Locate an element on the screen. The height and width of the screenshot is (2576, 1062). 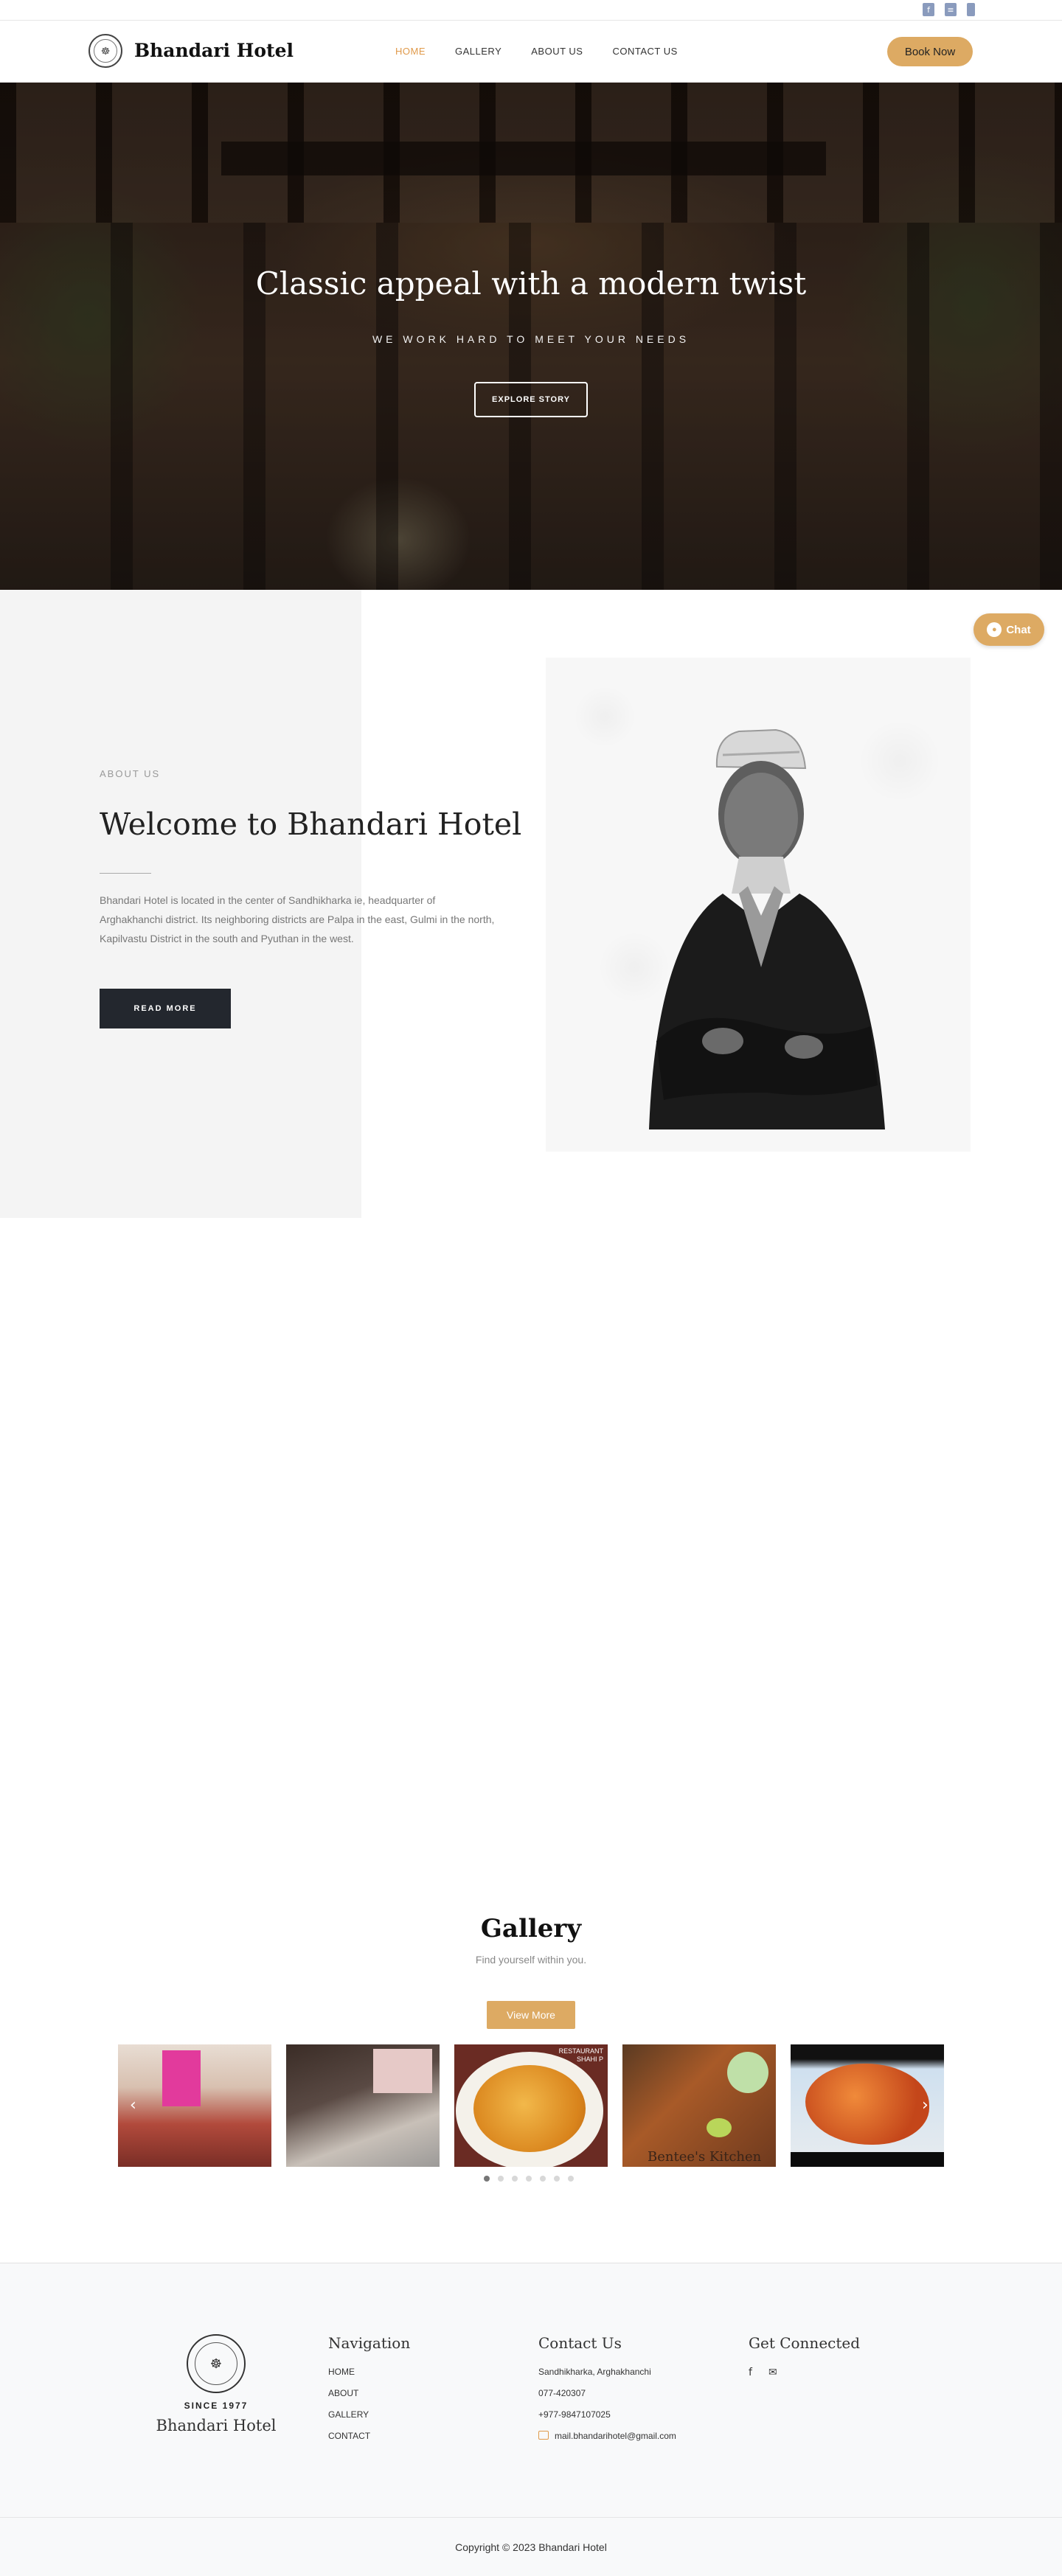
footer-brand: Bhandari Hotel is located at coordinates (216, 2425).